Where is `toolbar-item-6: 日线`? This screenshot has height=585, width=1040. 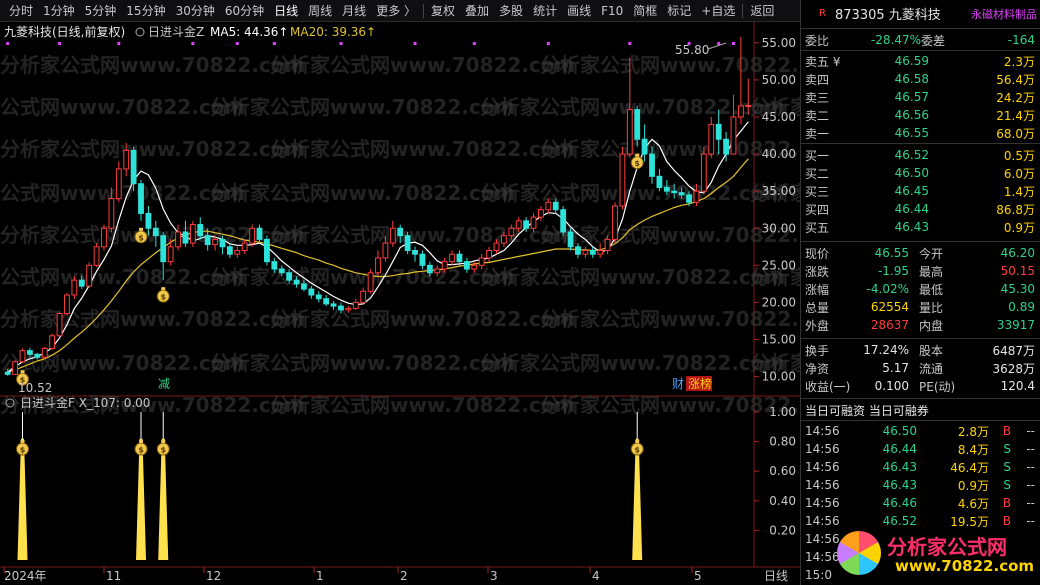
toolbar-item-6: 日线 is located at coordinates (286, 10).